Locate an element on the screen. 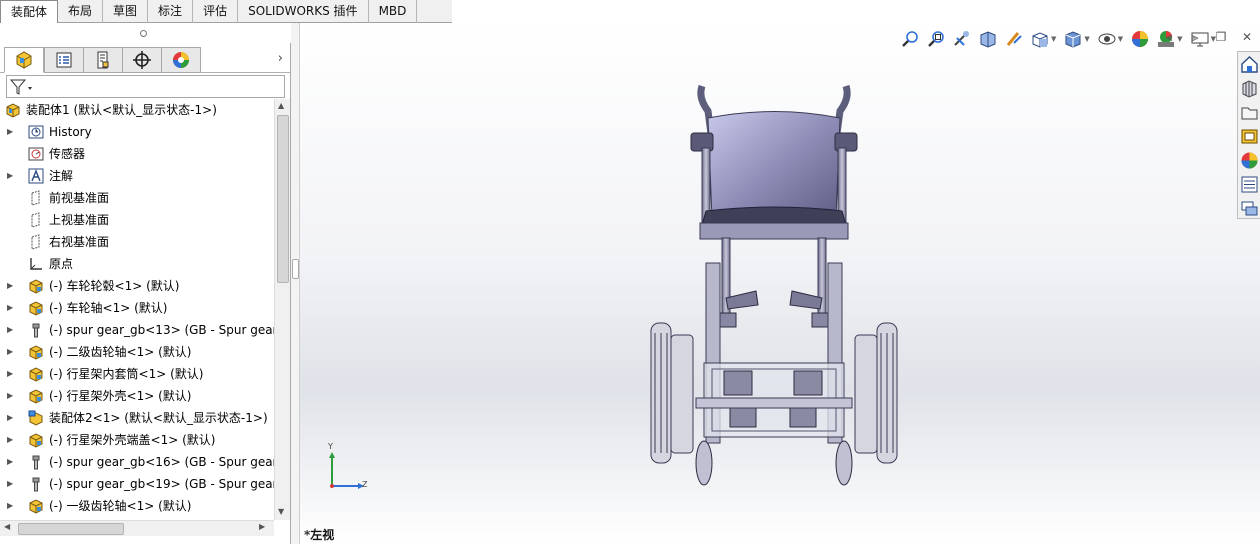  close-icon: ✕ is located at coordinates (1247, 37).